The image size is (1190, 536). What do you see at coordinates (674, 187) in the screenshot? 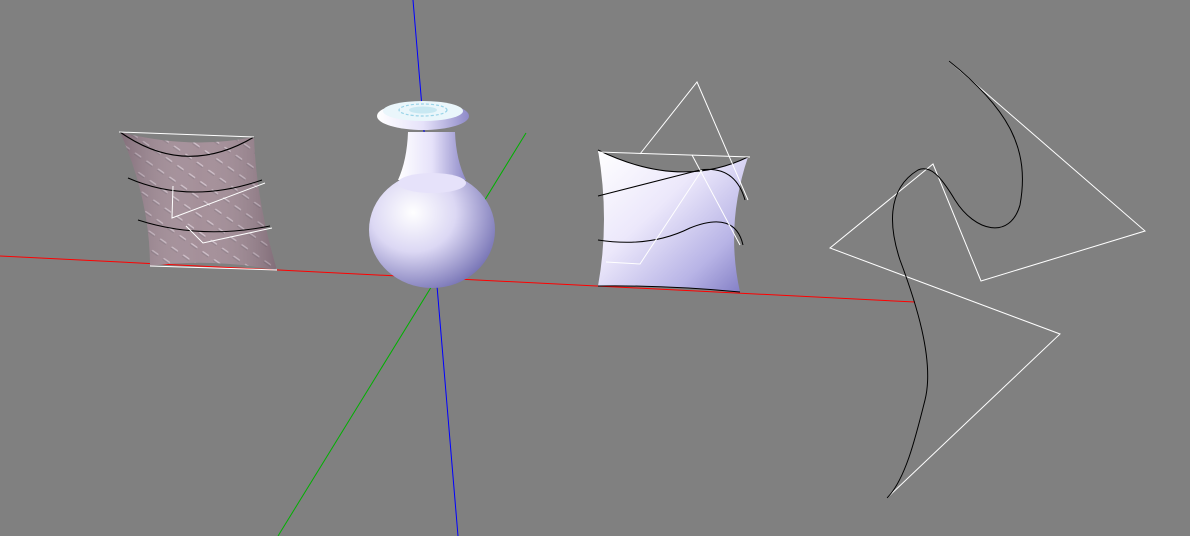
I see `smooth-patch-surface` at bounding box center [674, 187].